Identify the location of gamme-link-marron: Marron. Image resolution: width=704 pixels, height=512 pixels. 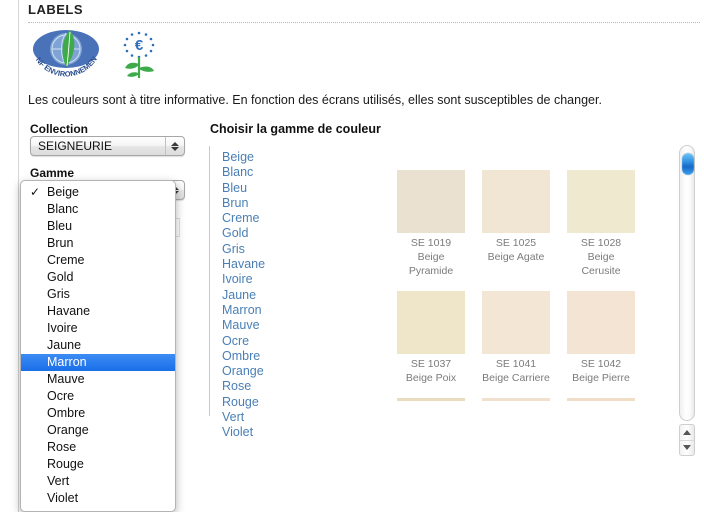
(262, 310).